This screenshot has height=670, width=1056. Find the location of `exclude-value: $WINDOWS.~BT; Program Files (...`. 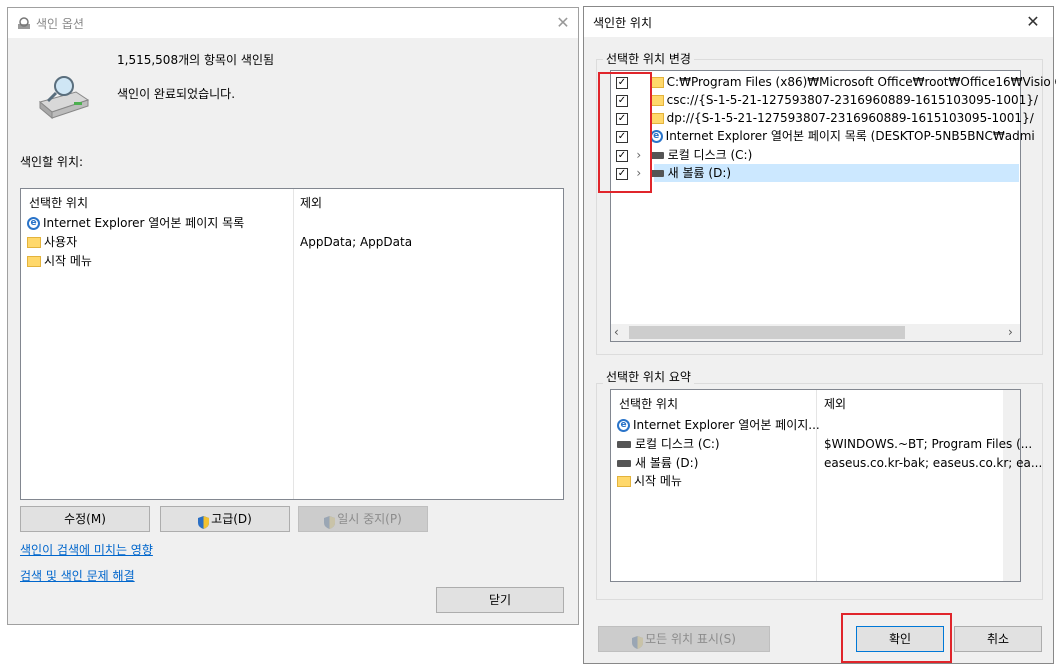

exclude-value: $WINDOWS.~BT; Program Files (... is located at coordinates (928, 444).